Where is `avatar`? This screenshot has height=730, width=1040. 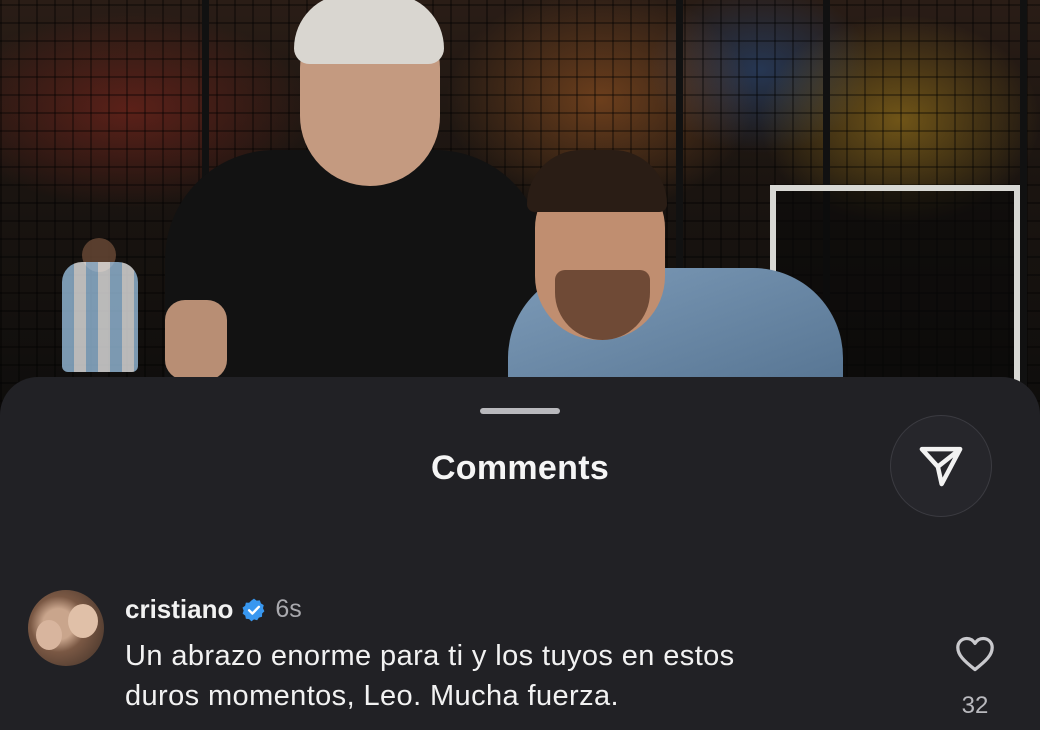
avatar is located at coordinates (66, 628).